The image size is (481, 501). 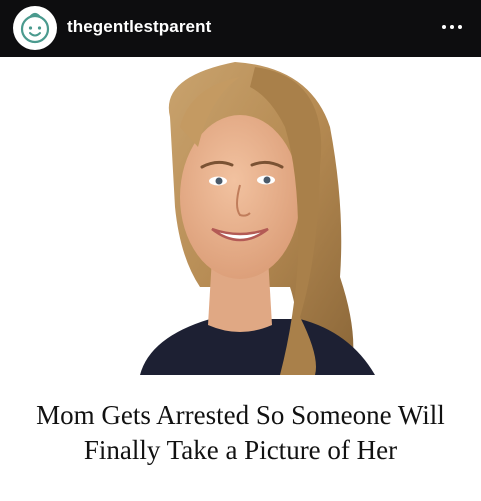 I want to click on account-username: thegentlestparent, so click(x=139, y=27).